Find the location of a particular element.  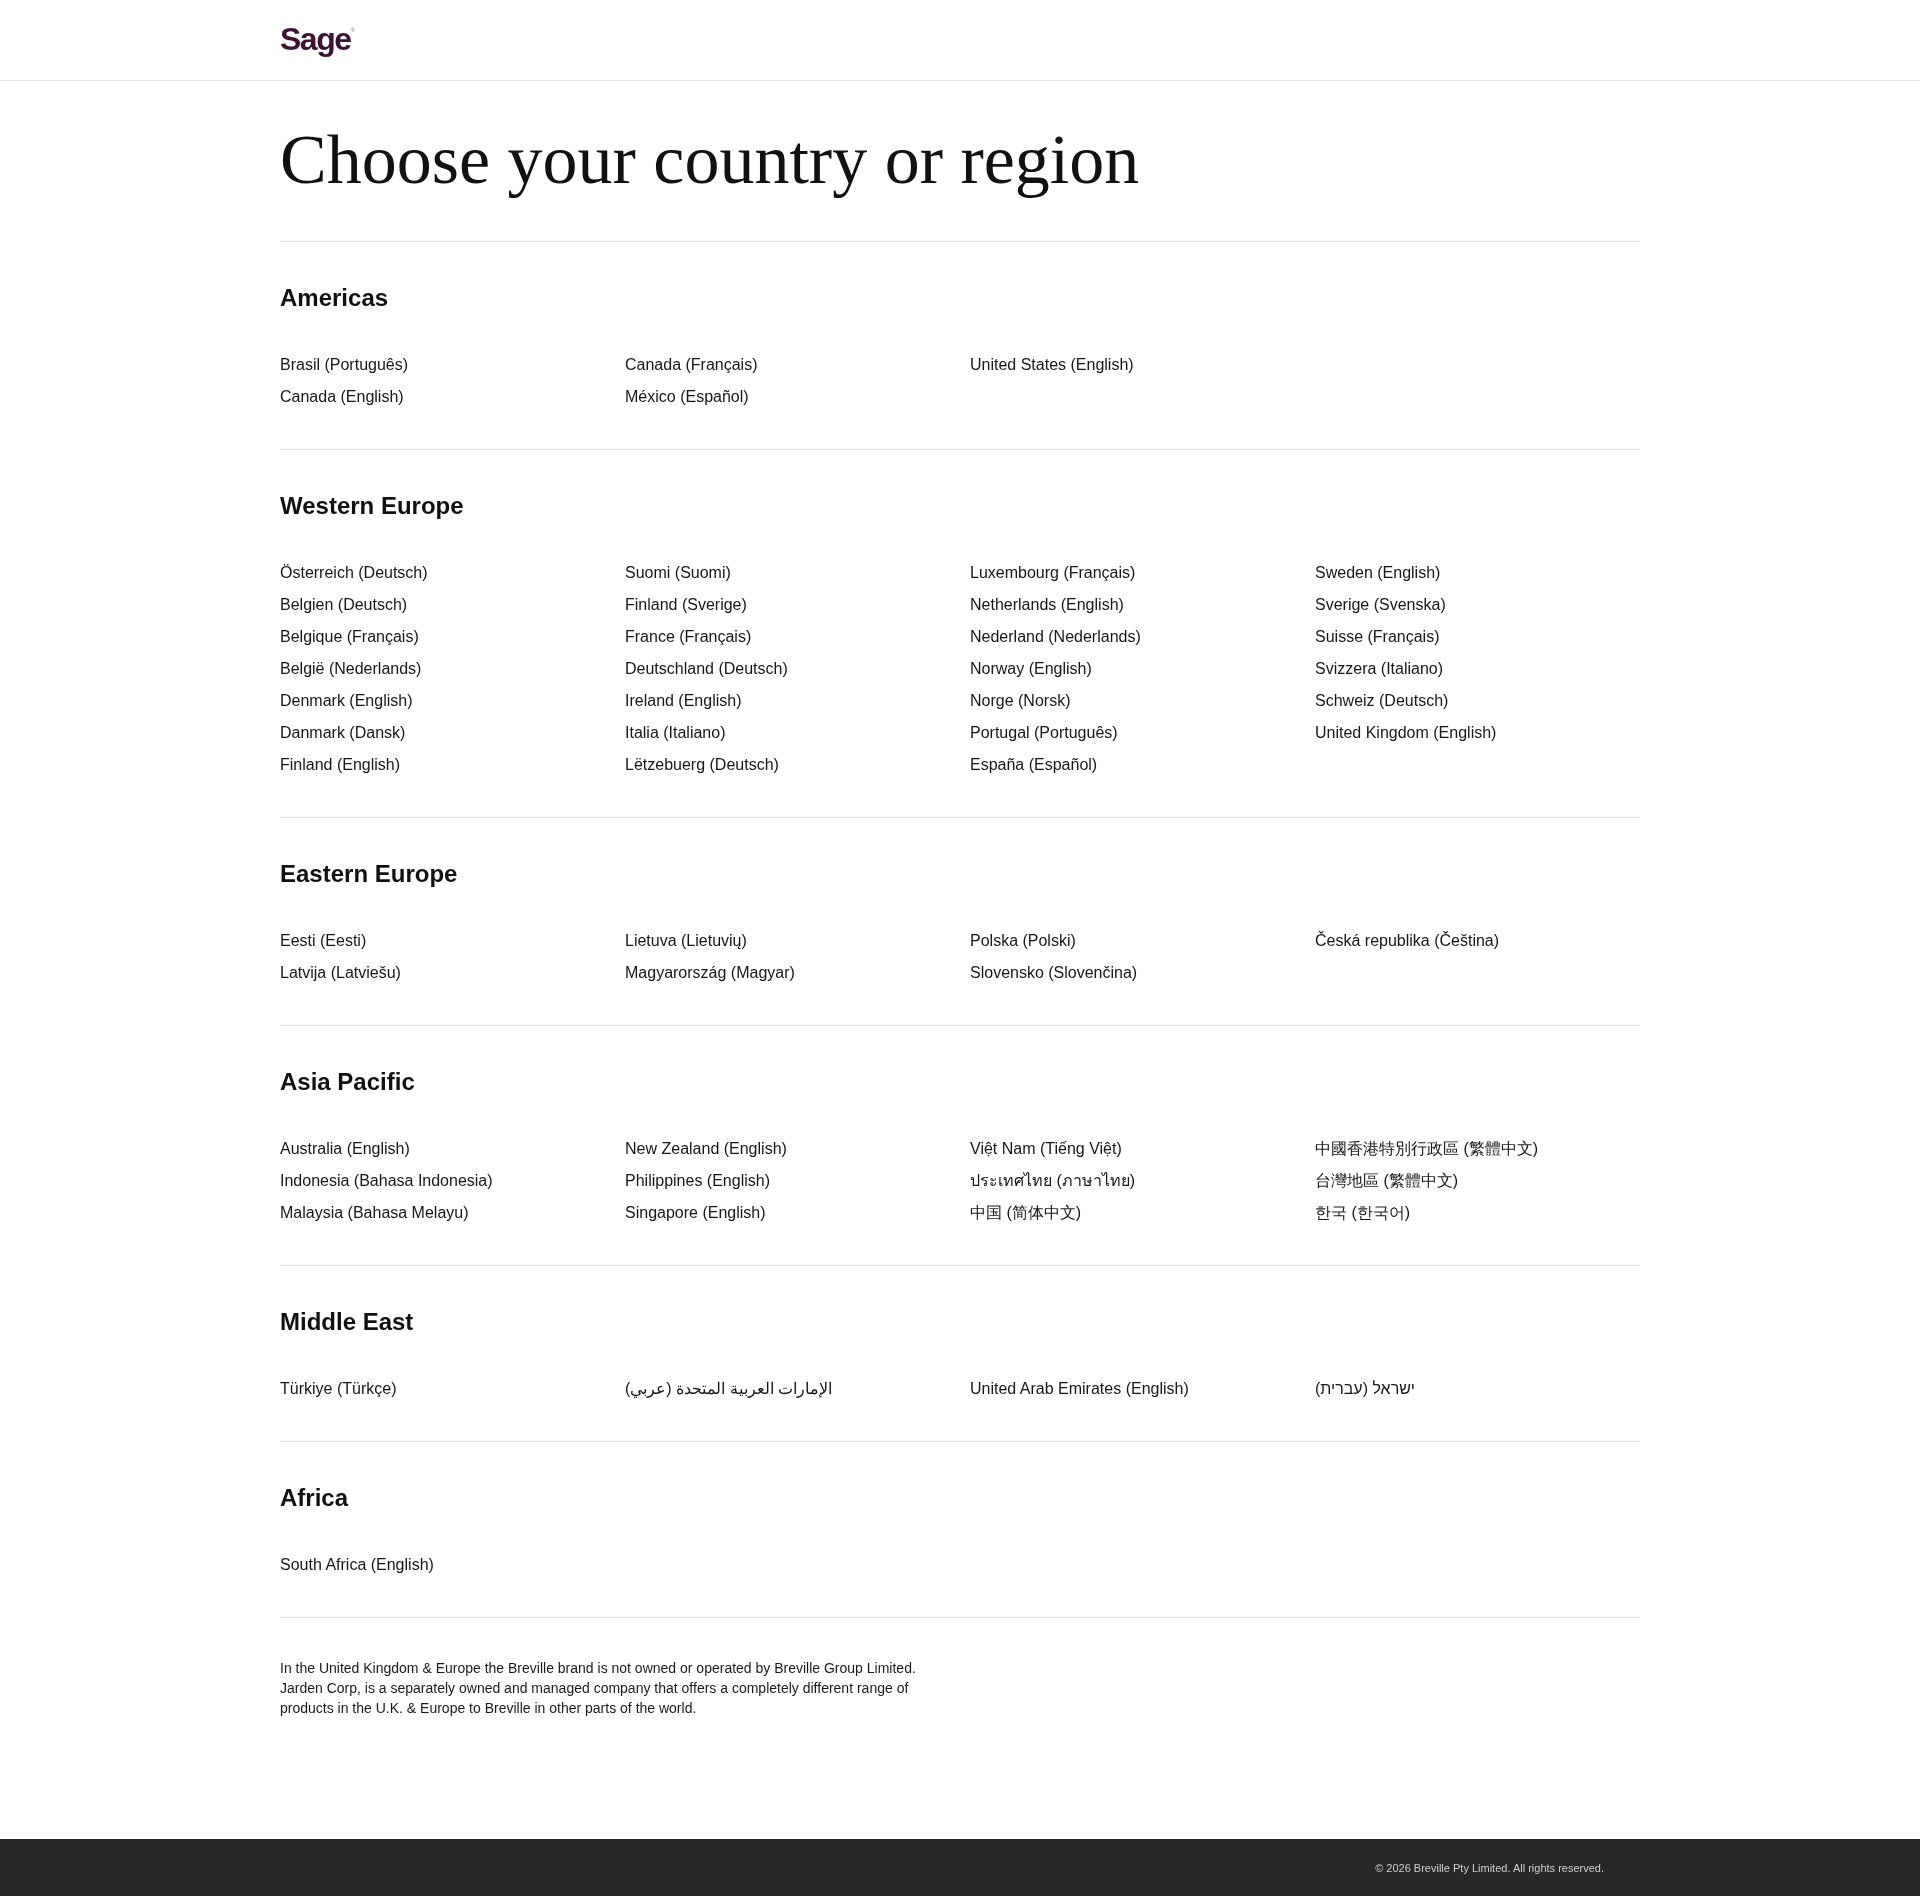

country-link: Brasil (Português) is located at coordinates (344, 365).